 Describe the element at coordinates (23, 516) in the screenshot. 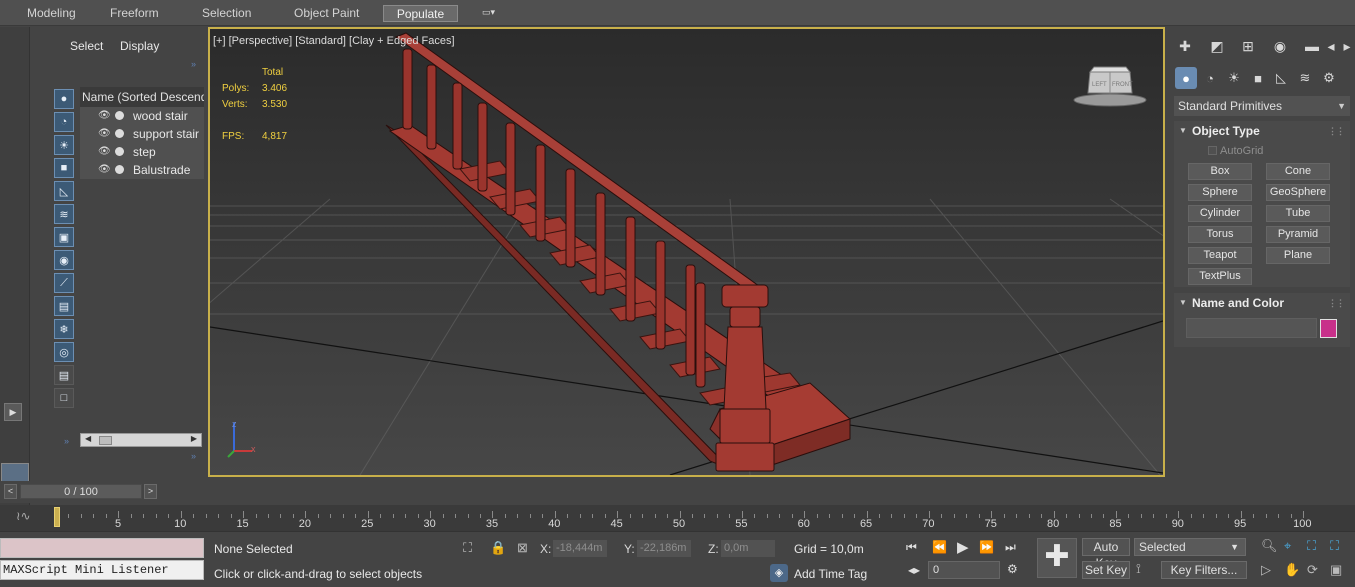

I see `curve-editor-icon: ≀∿` at that location.